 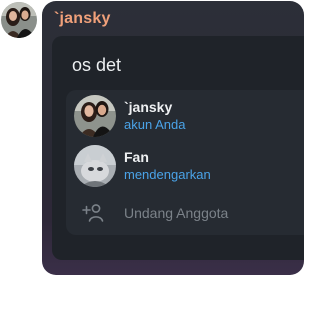 I want to click on invite-label: Undang Anggota, so click(x=176, y=213).